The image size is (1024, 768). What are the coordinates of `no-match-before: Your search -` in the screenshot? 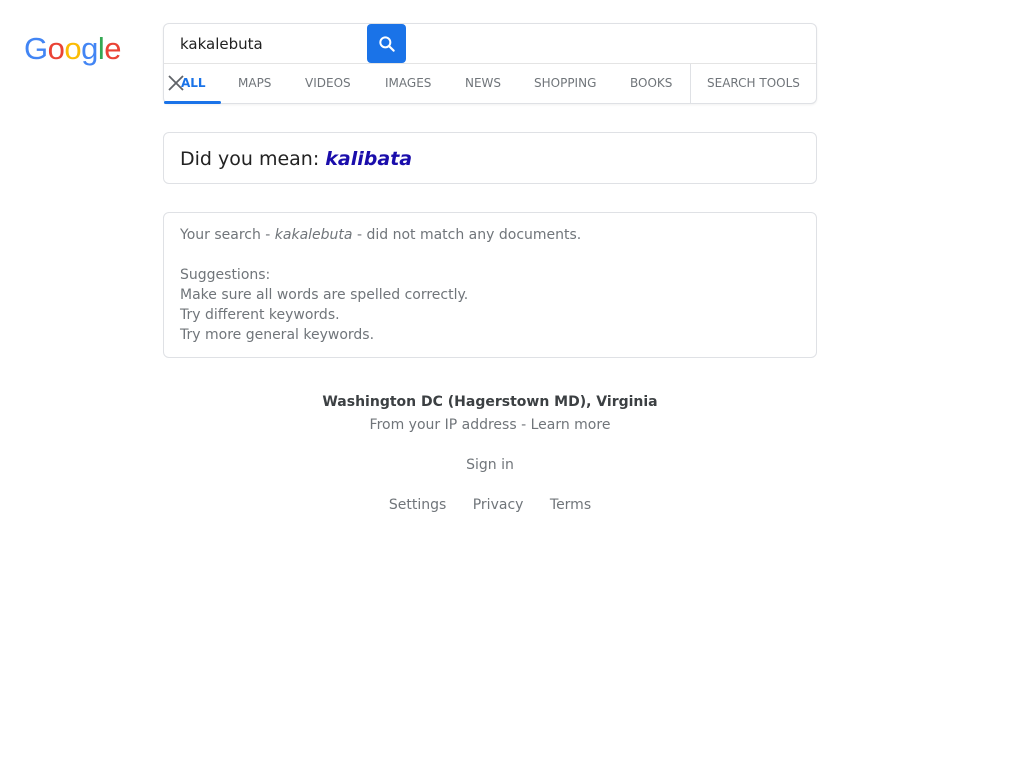 It's located at (227, 235).